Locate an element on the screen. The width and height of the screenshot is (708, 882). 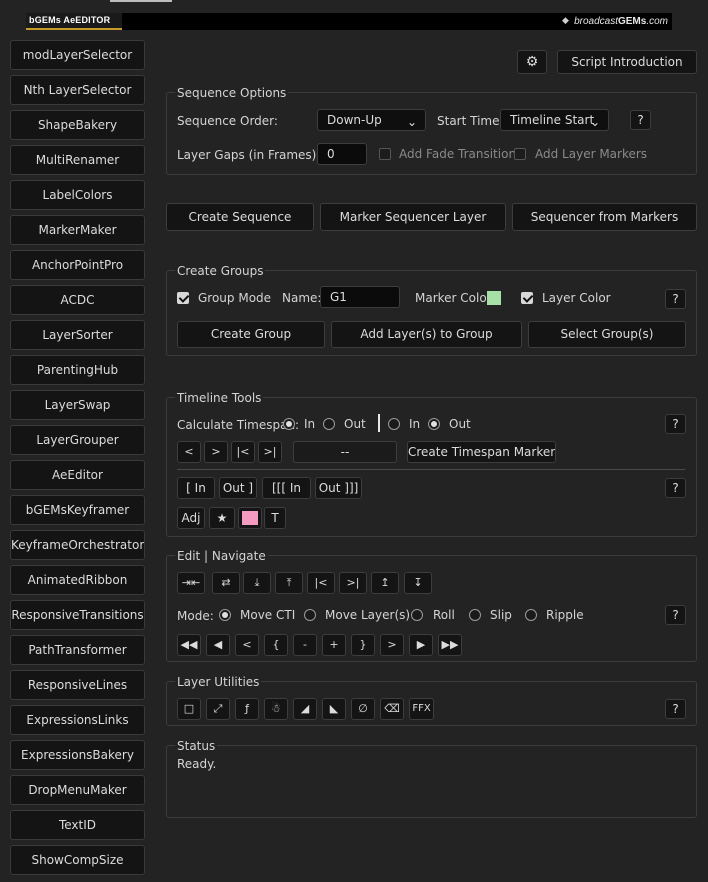
null-icon: ∅ is located at coordinates (363, 709).